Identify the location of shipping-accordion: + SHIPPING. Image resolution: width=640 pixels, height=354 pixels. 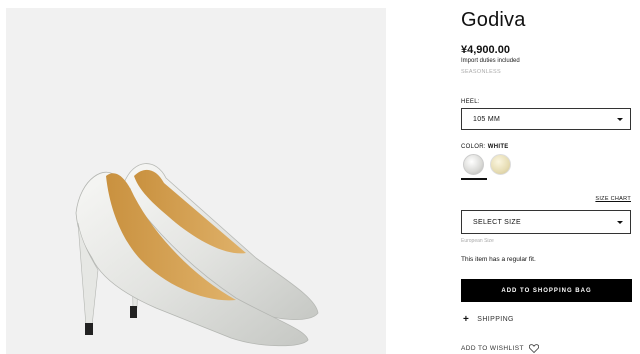
(488, 319).